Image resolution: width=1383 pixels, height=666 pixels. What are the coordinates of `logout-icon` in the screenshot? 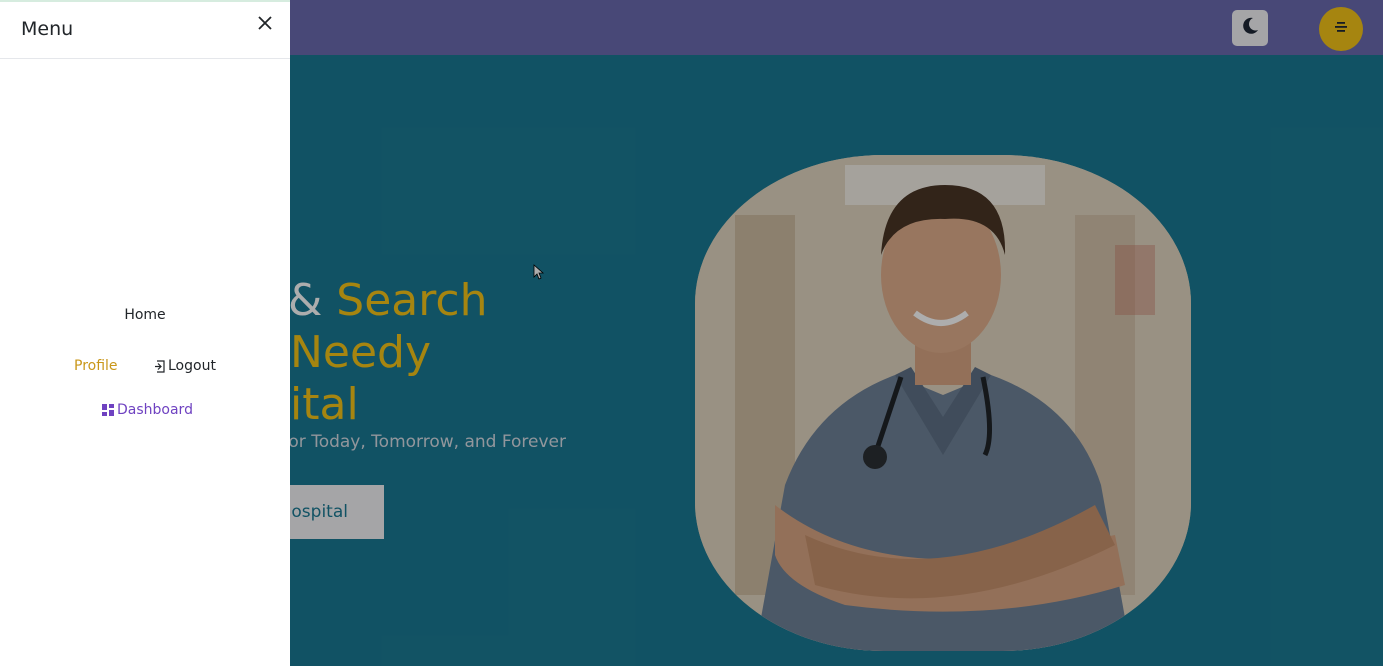 It's located at (159, 366).